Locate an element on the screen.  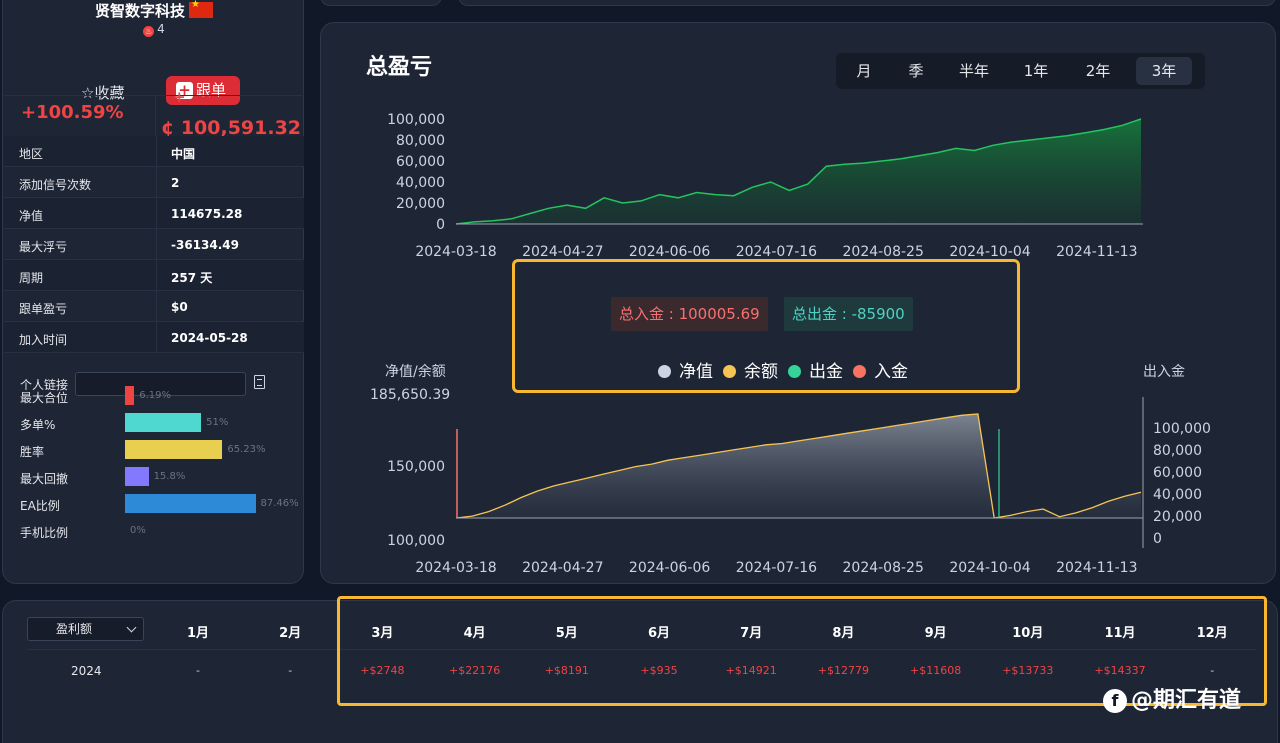
trader-name: 贤智数字科技 is located at coordinates (154, 10).